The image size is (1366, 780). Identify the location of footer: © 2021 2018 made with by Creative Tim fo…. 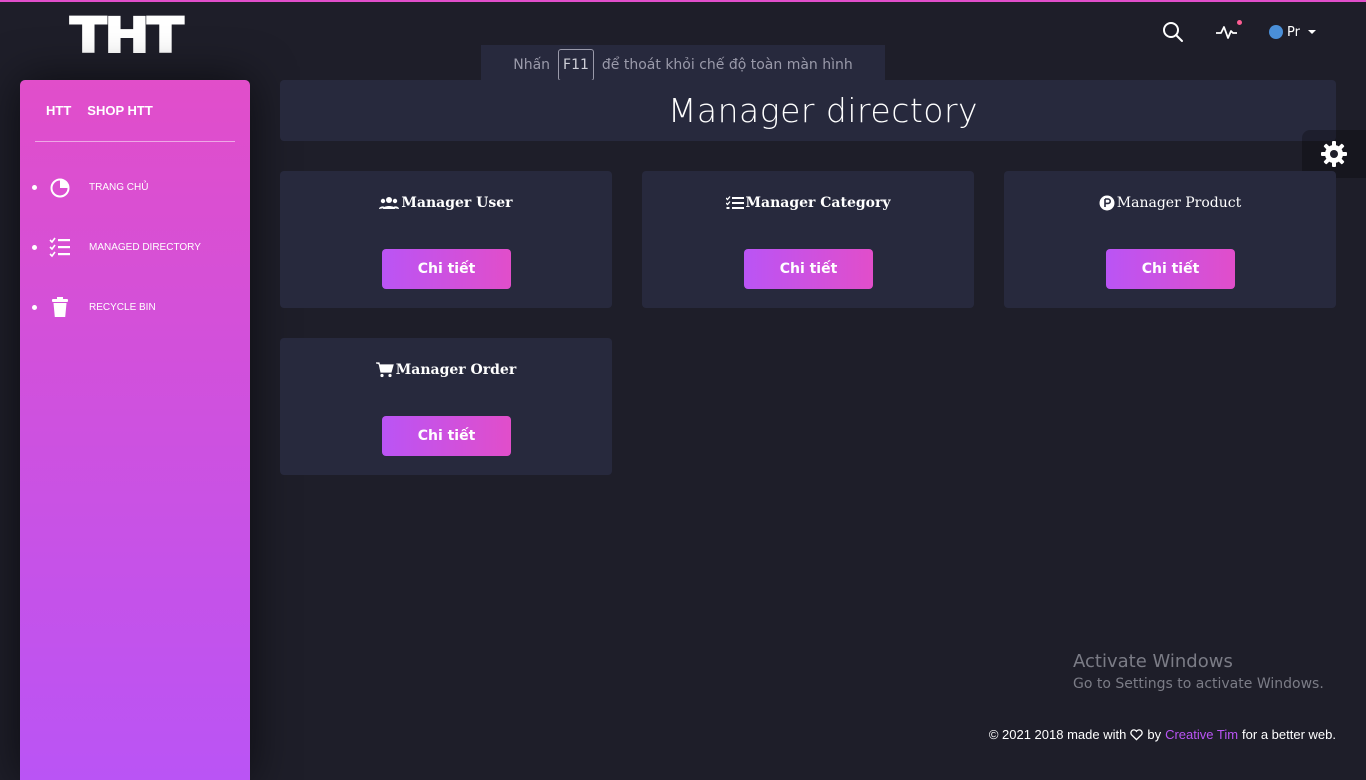
(1162, 734).